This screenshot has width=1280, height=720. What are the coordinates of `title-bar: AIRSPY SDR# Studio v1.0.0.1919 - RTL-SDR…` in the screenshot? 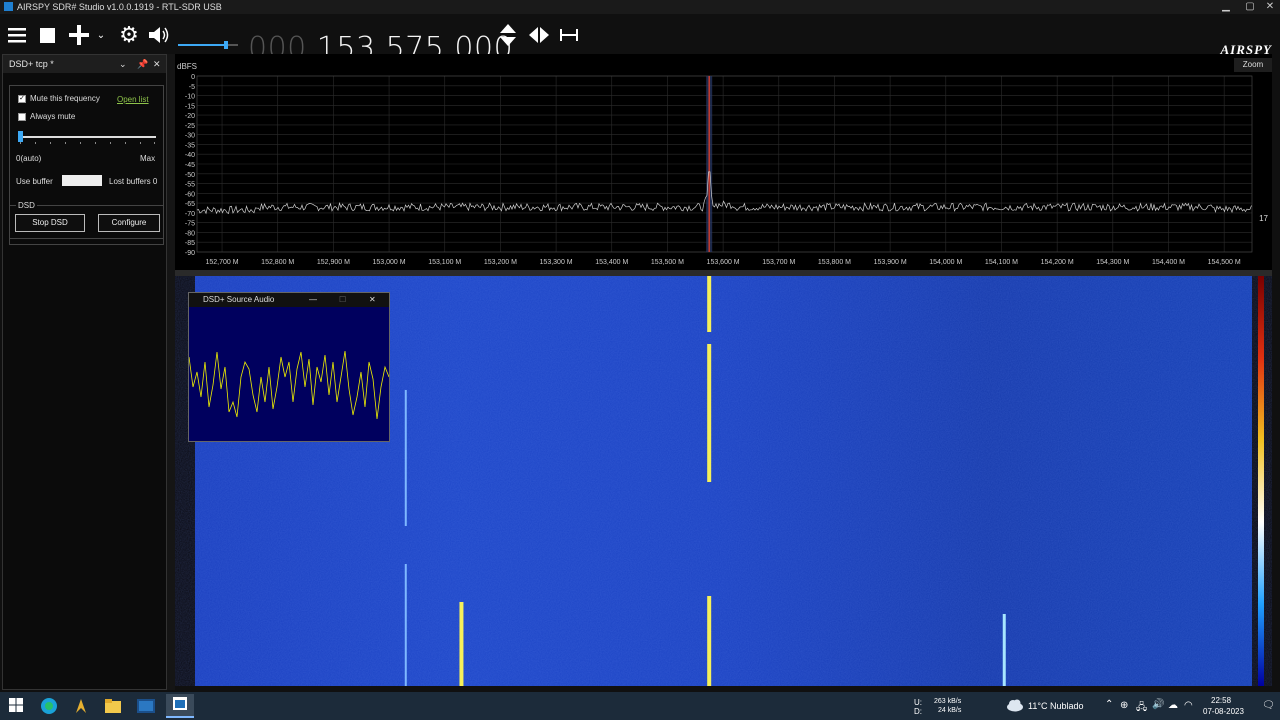 It's located at (640, 7).